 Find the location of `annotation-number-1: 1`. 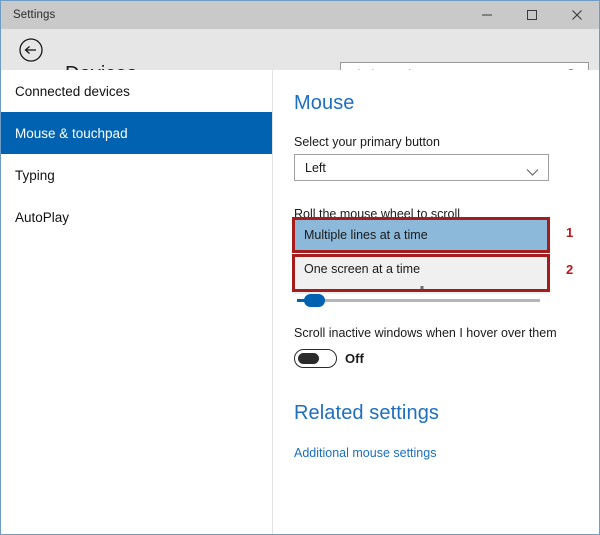

annotation-number-1: 1 is located at coordinates (570, 232).